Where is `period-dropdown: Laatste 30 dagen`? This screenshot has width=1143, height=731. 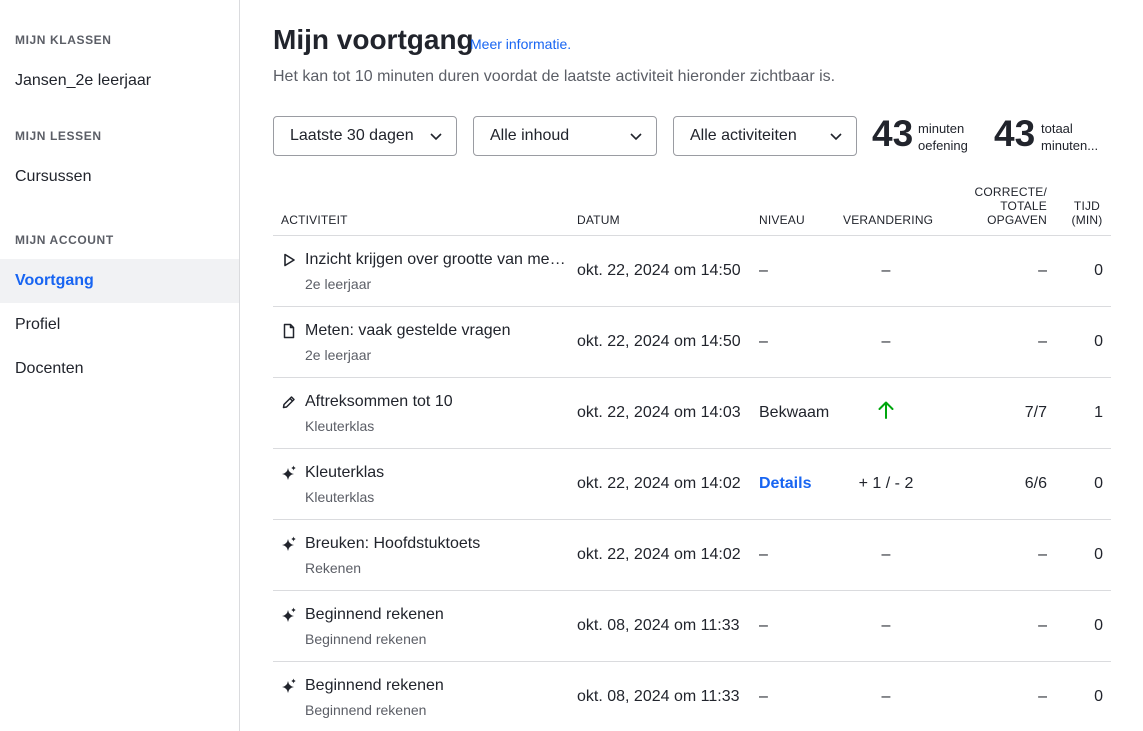
period-dropdown: Laatste 30 dagen is located at coordinates (365, 136).